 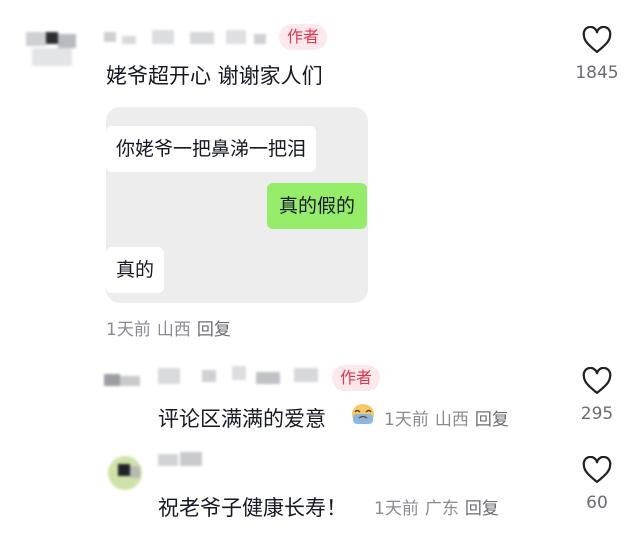 I want to click on comment-text: 祝老爷子健康长寿！, so click(x=252, y=508).